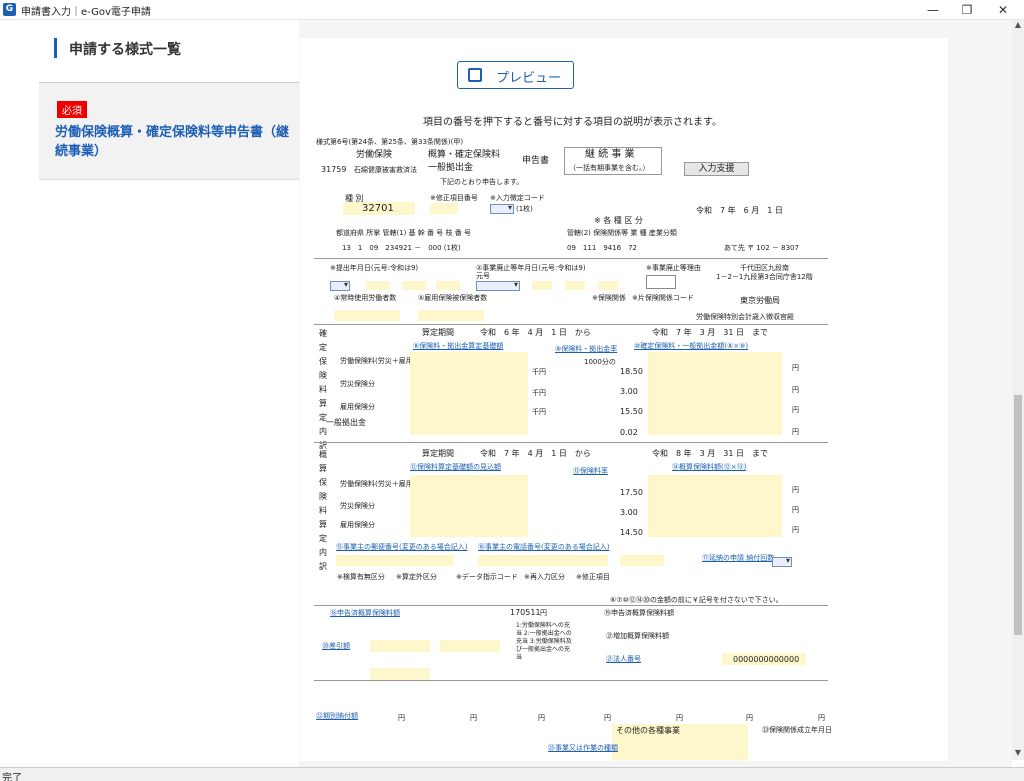 The width and height of the screenshot is (1024, 781). I want to click on period2-label: 算定期間, so click(438, 453).